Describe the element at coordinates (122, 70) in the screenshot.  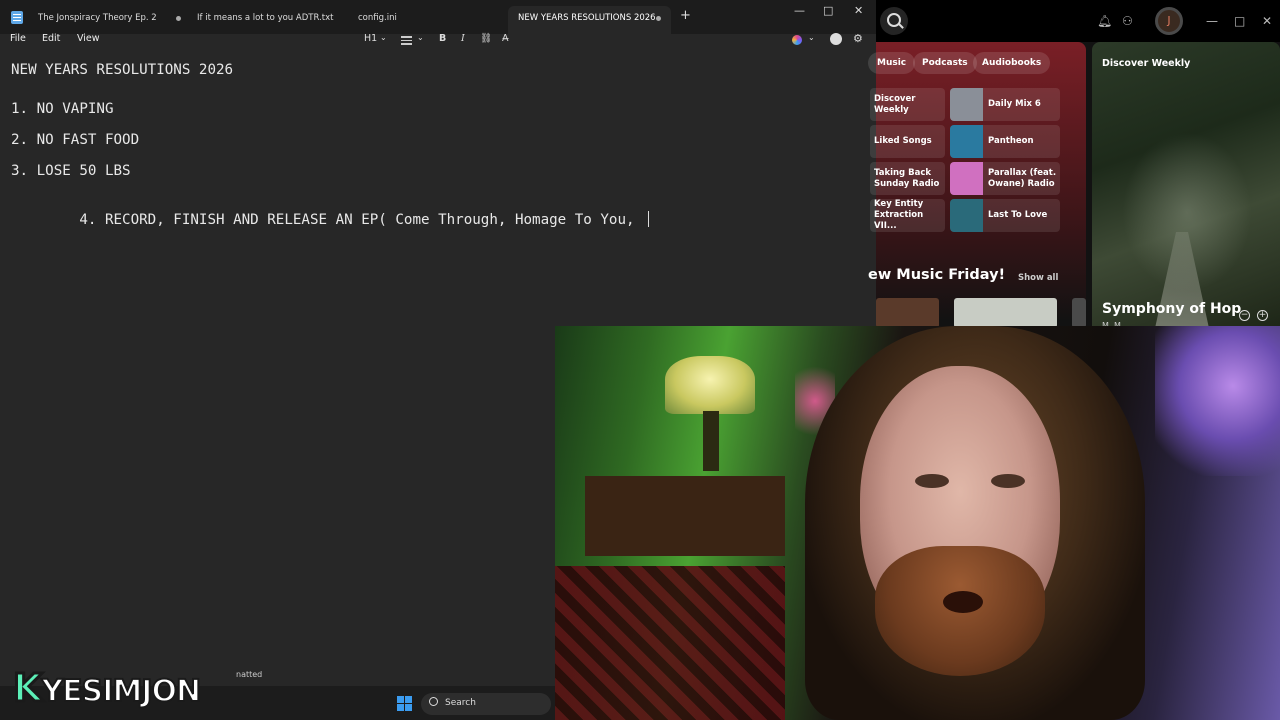
I see `document-title-line: NEW YEARS RESOLUTIONS 2026` at that location.